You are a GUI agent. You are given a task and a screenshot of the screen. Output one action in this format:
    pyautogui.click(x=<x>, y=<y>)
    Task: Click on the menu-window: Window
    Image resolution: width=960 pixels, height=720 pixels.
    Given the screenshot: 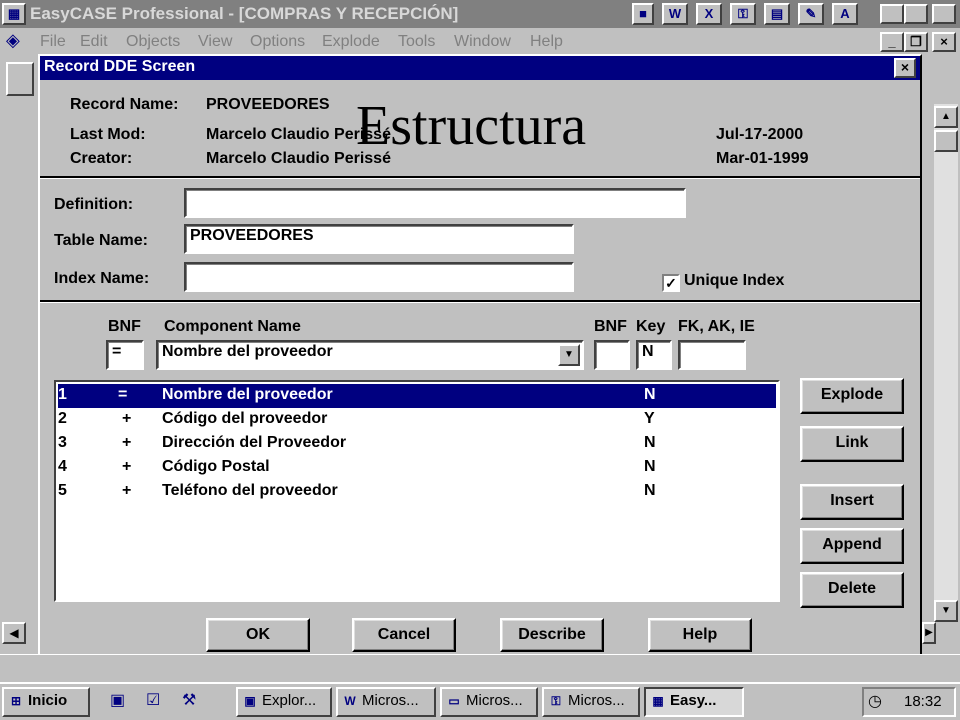 What is the action you would take?
    pyautogui.click(x=482, y=42)
    